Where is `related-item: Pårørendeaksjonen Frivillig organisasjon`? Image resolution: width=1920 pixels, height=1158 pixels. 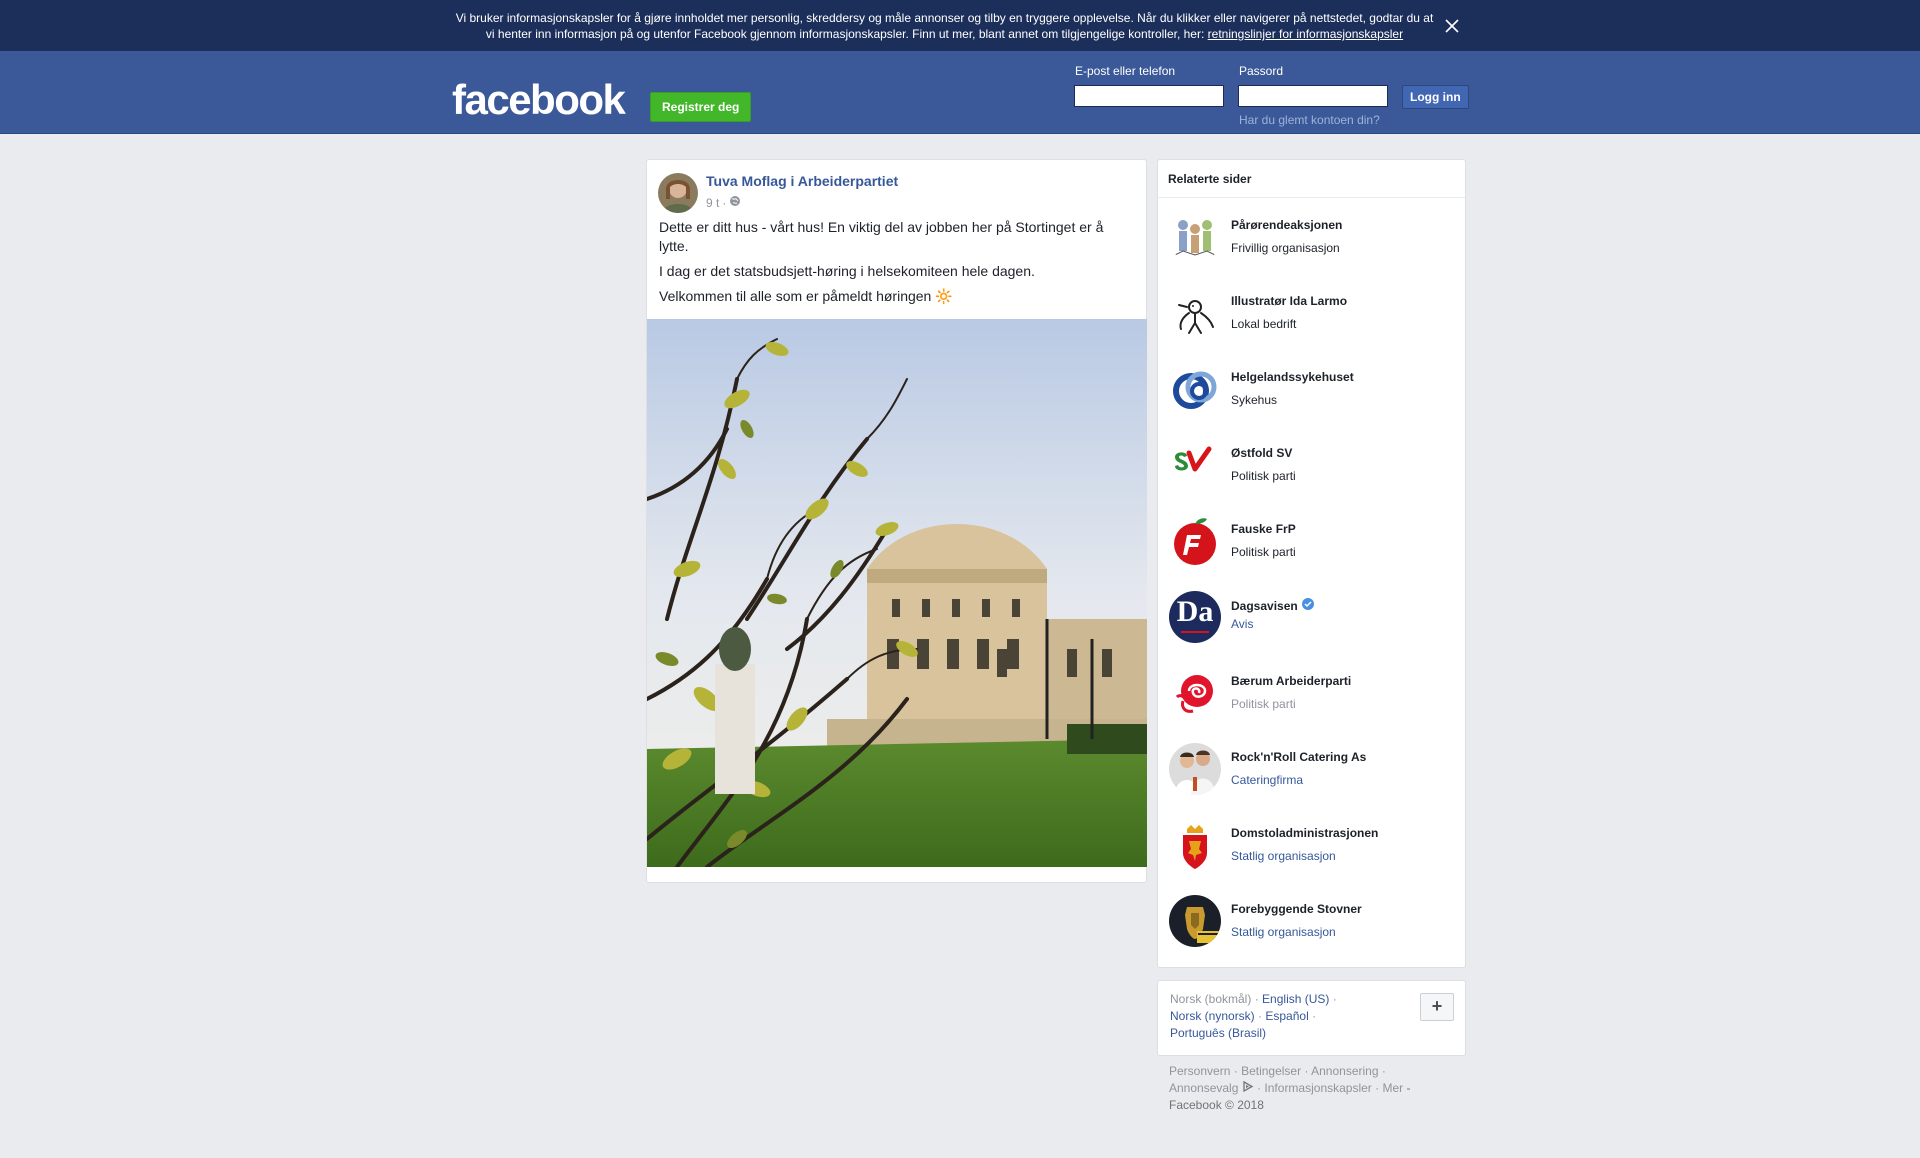
related-item: Pårørendeaksjonen Frivillig organisasjon is located at coordinates (1314, 241).